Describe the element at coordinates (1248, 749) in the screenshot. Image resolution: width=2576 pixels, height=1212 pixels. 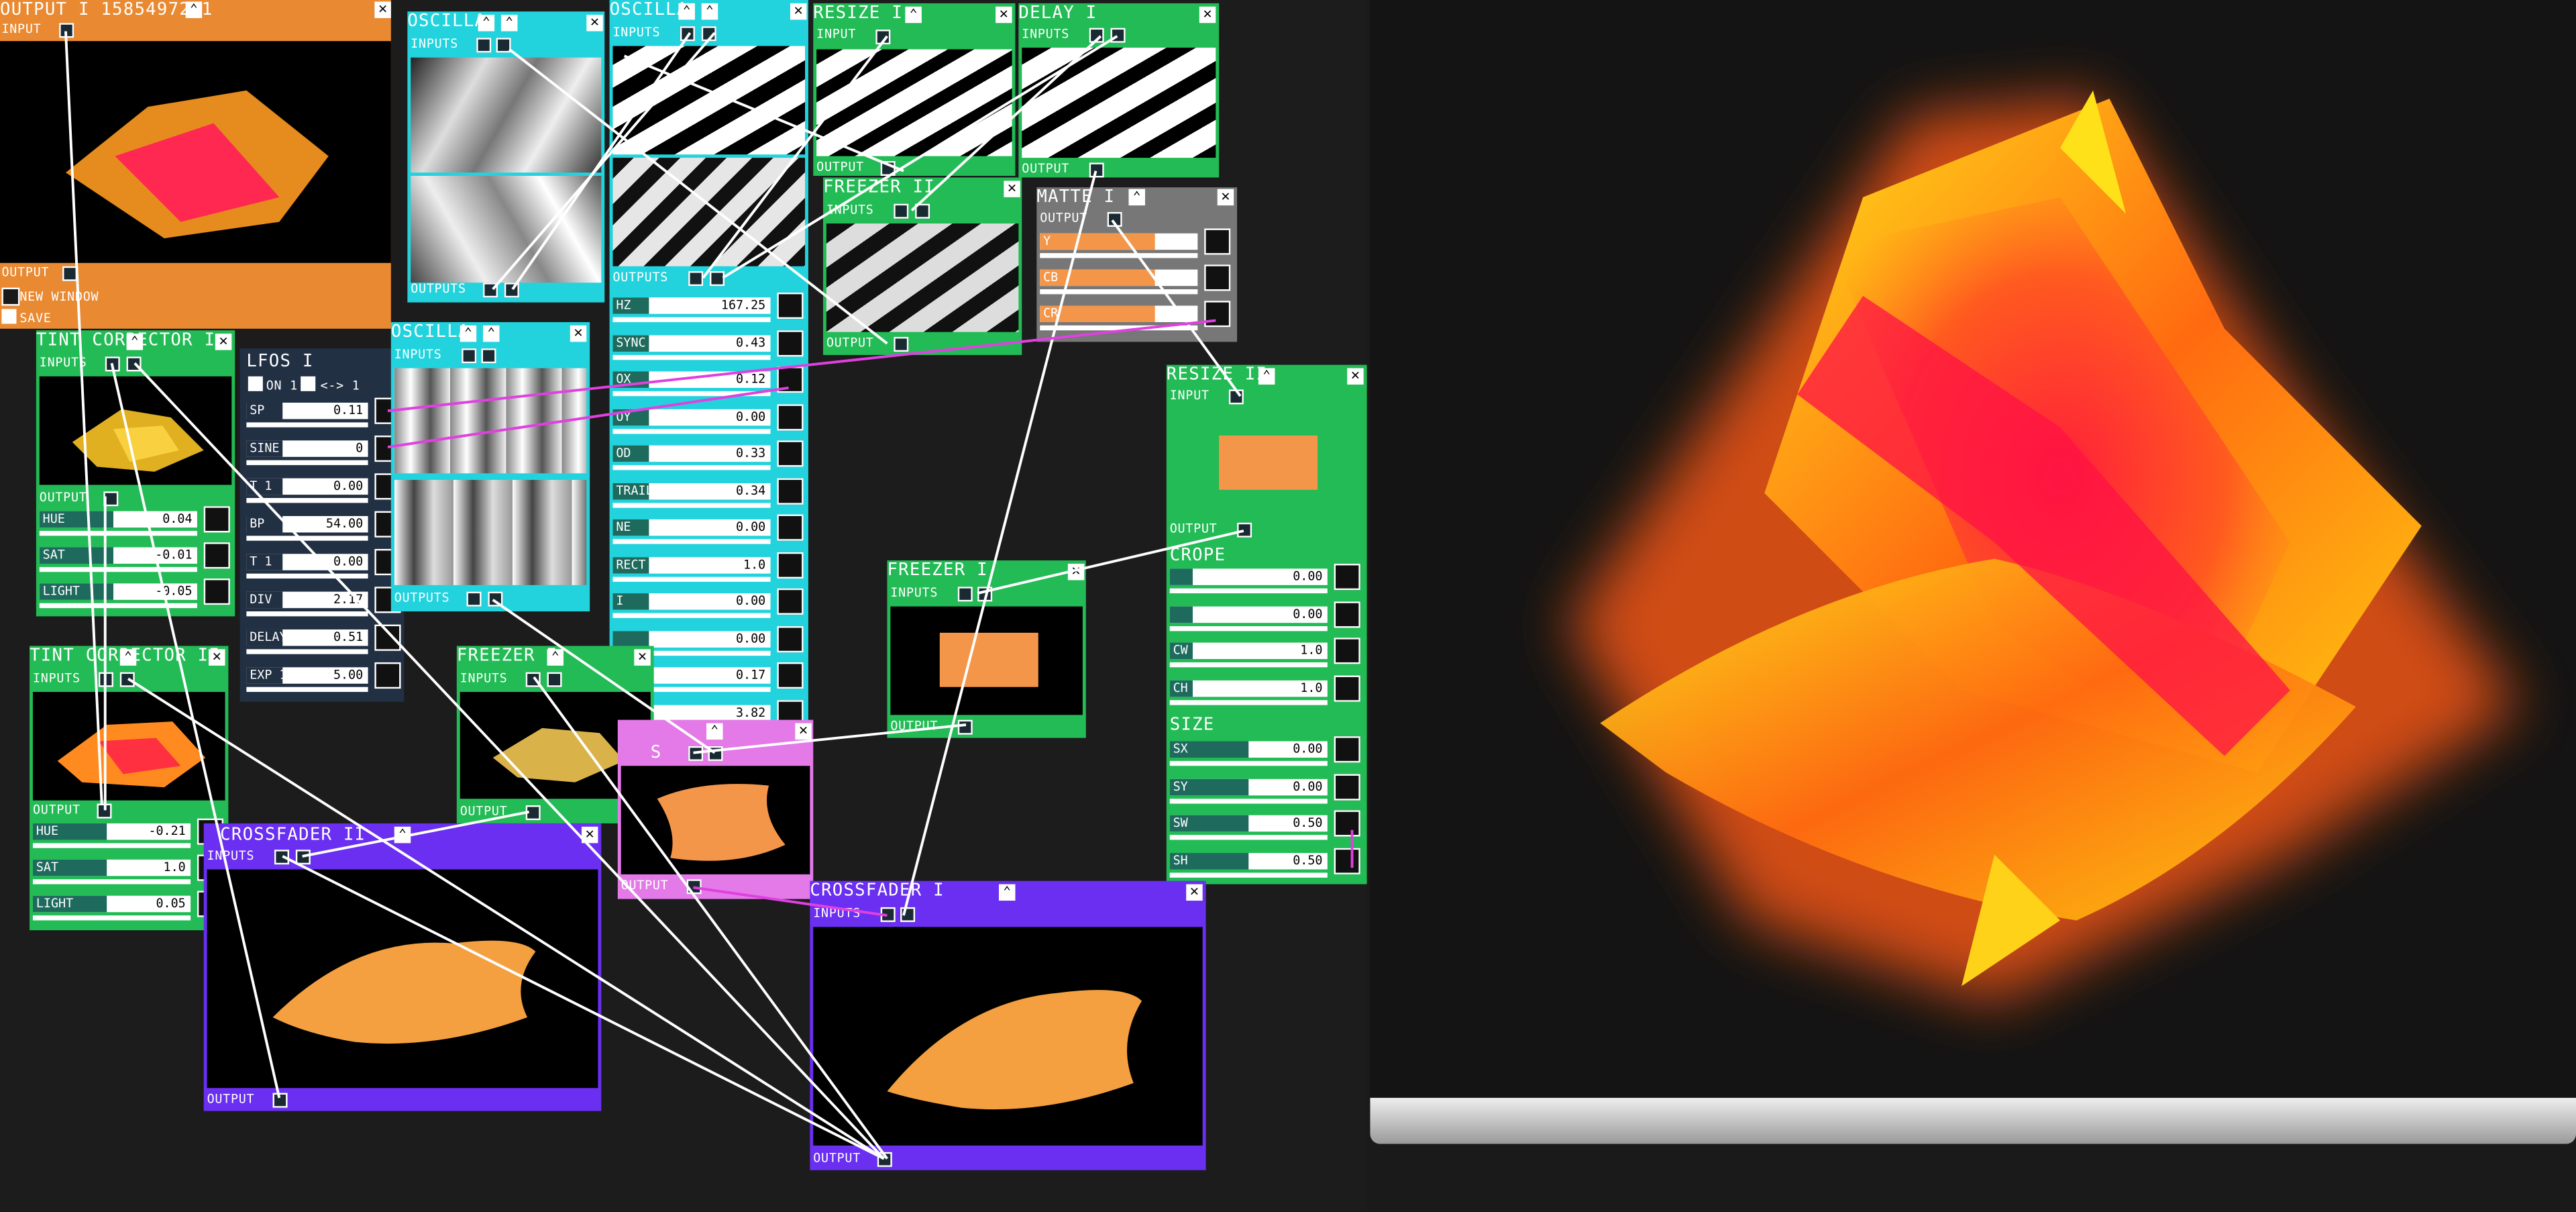
I see `param-slider: SX 0.00` at that location.